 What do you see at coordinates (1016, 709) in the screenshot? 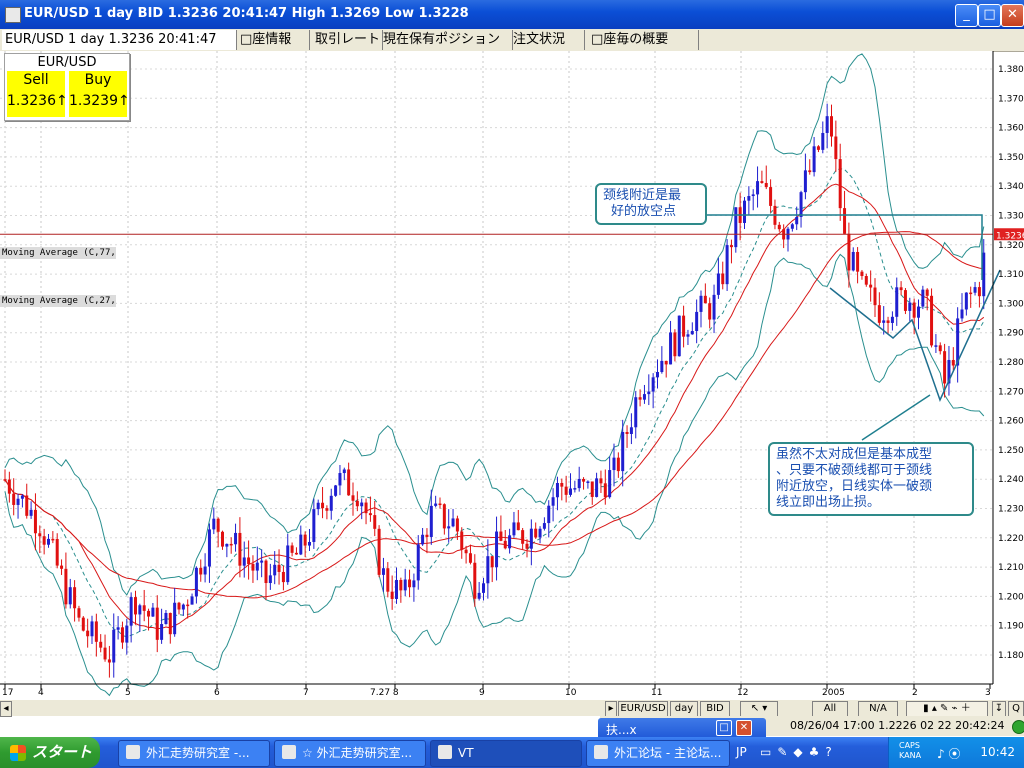
I see `zoom-button: Q` at bounding box center [1016, 709].